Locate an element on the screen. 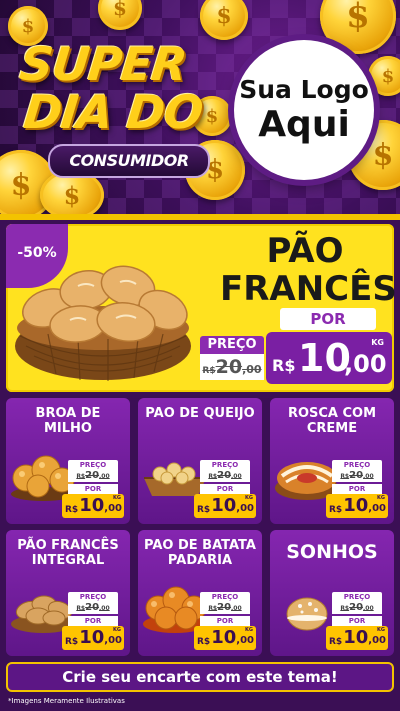 Image resolution: width=400 pixels, height=711 pixels. product-card: PAO DE QUEIJO PREÇO R$20,00 POR R$ 10,00 KG is located at coordinates (200, 461).